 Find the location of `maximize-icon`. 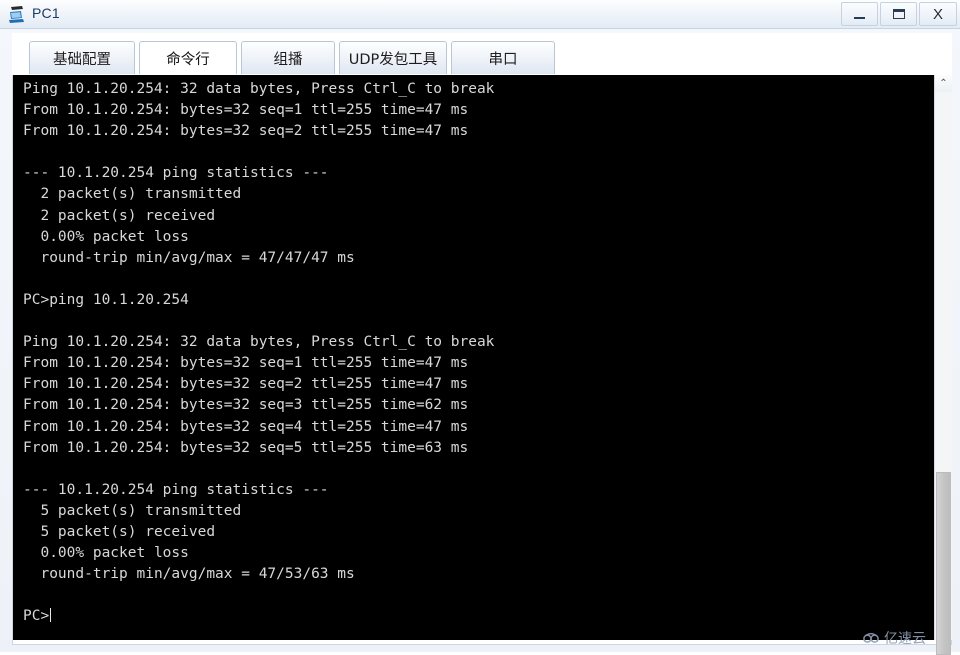

maximize-icon is located at coordinates (898, 14).